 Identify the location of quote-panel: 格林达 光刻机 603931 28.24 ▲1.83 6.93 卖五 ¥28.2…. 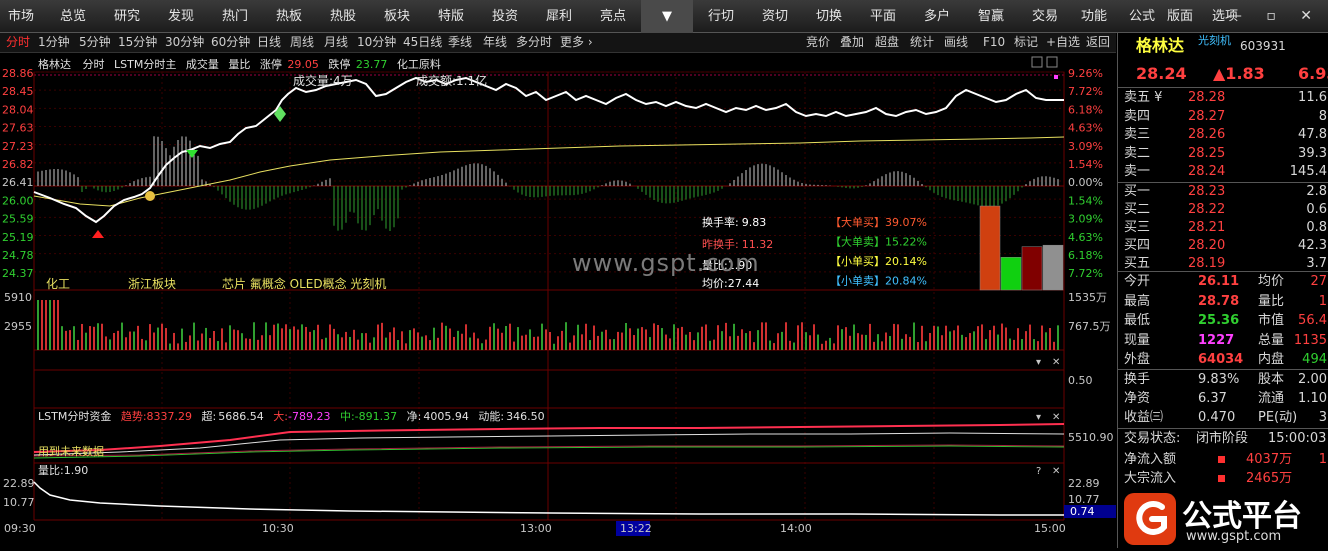
(1222, 290).